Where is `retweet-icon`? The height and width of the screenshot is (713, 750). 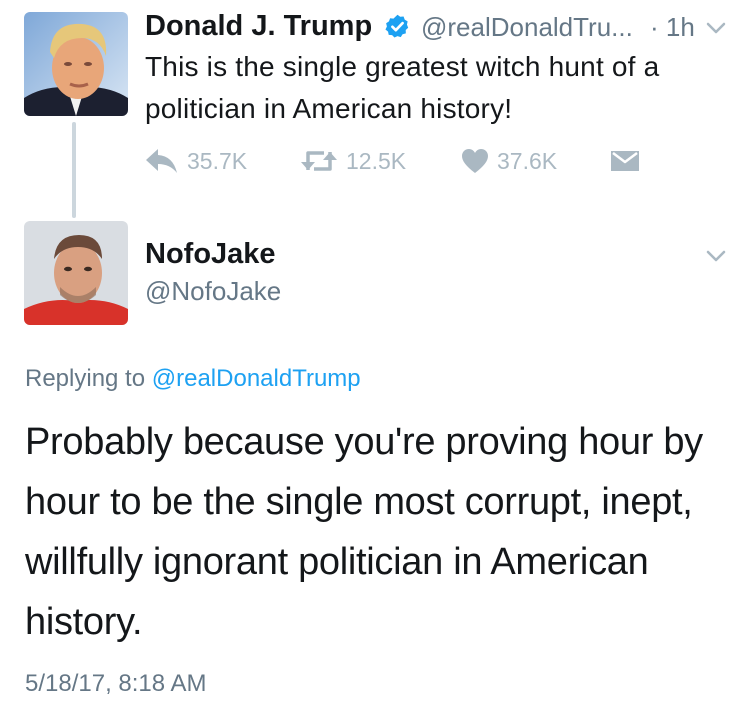
retweet-icon is located at coordinates (319, 161).